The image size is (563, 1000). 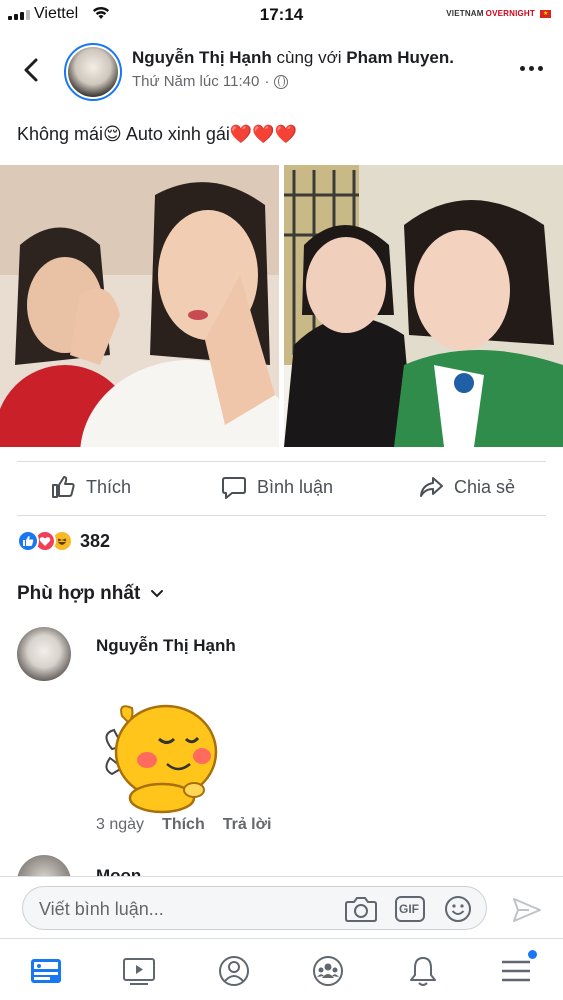 I want to click on share-label: Chia sẻ, so click(x=485, y=486).